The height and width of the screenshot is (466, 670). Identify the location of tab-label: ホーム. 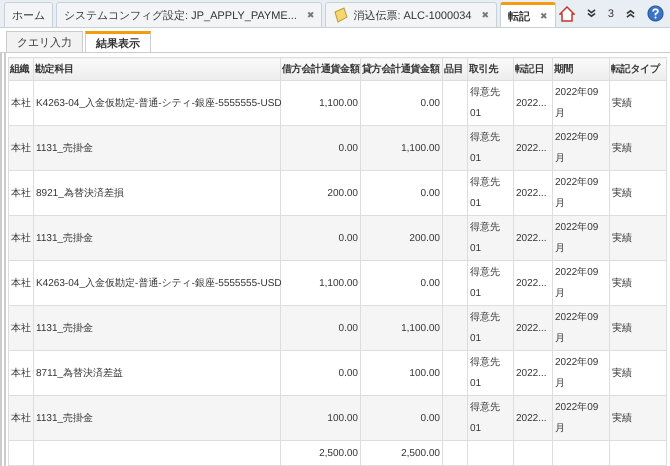
(28, 15).